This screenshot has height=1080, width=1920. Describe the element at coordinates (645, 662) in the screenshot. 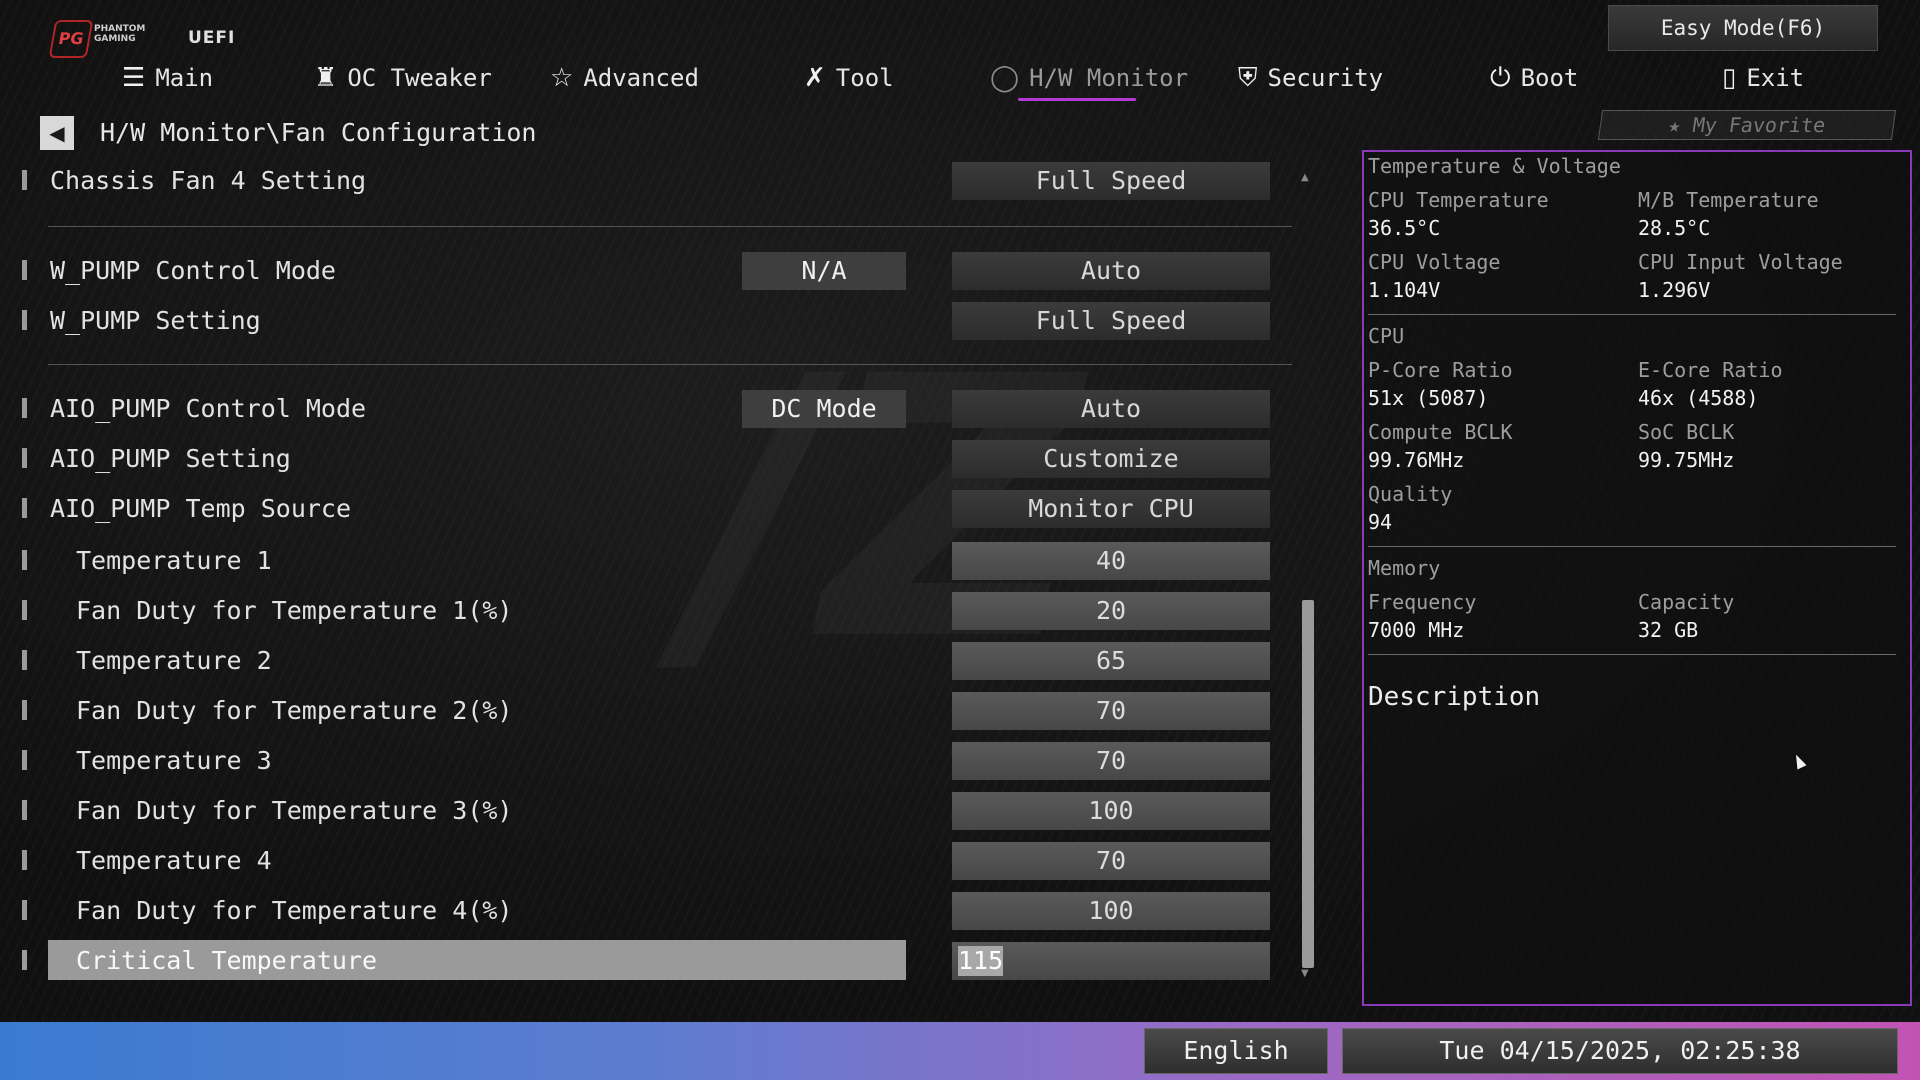

I see `setting-row: Temperature 2 65` at that location.